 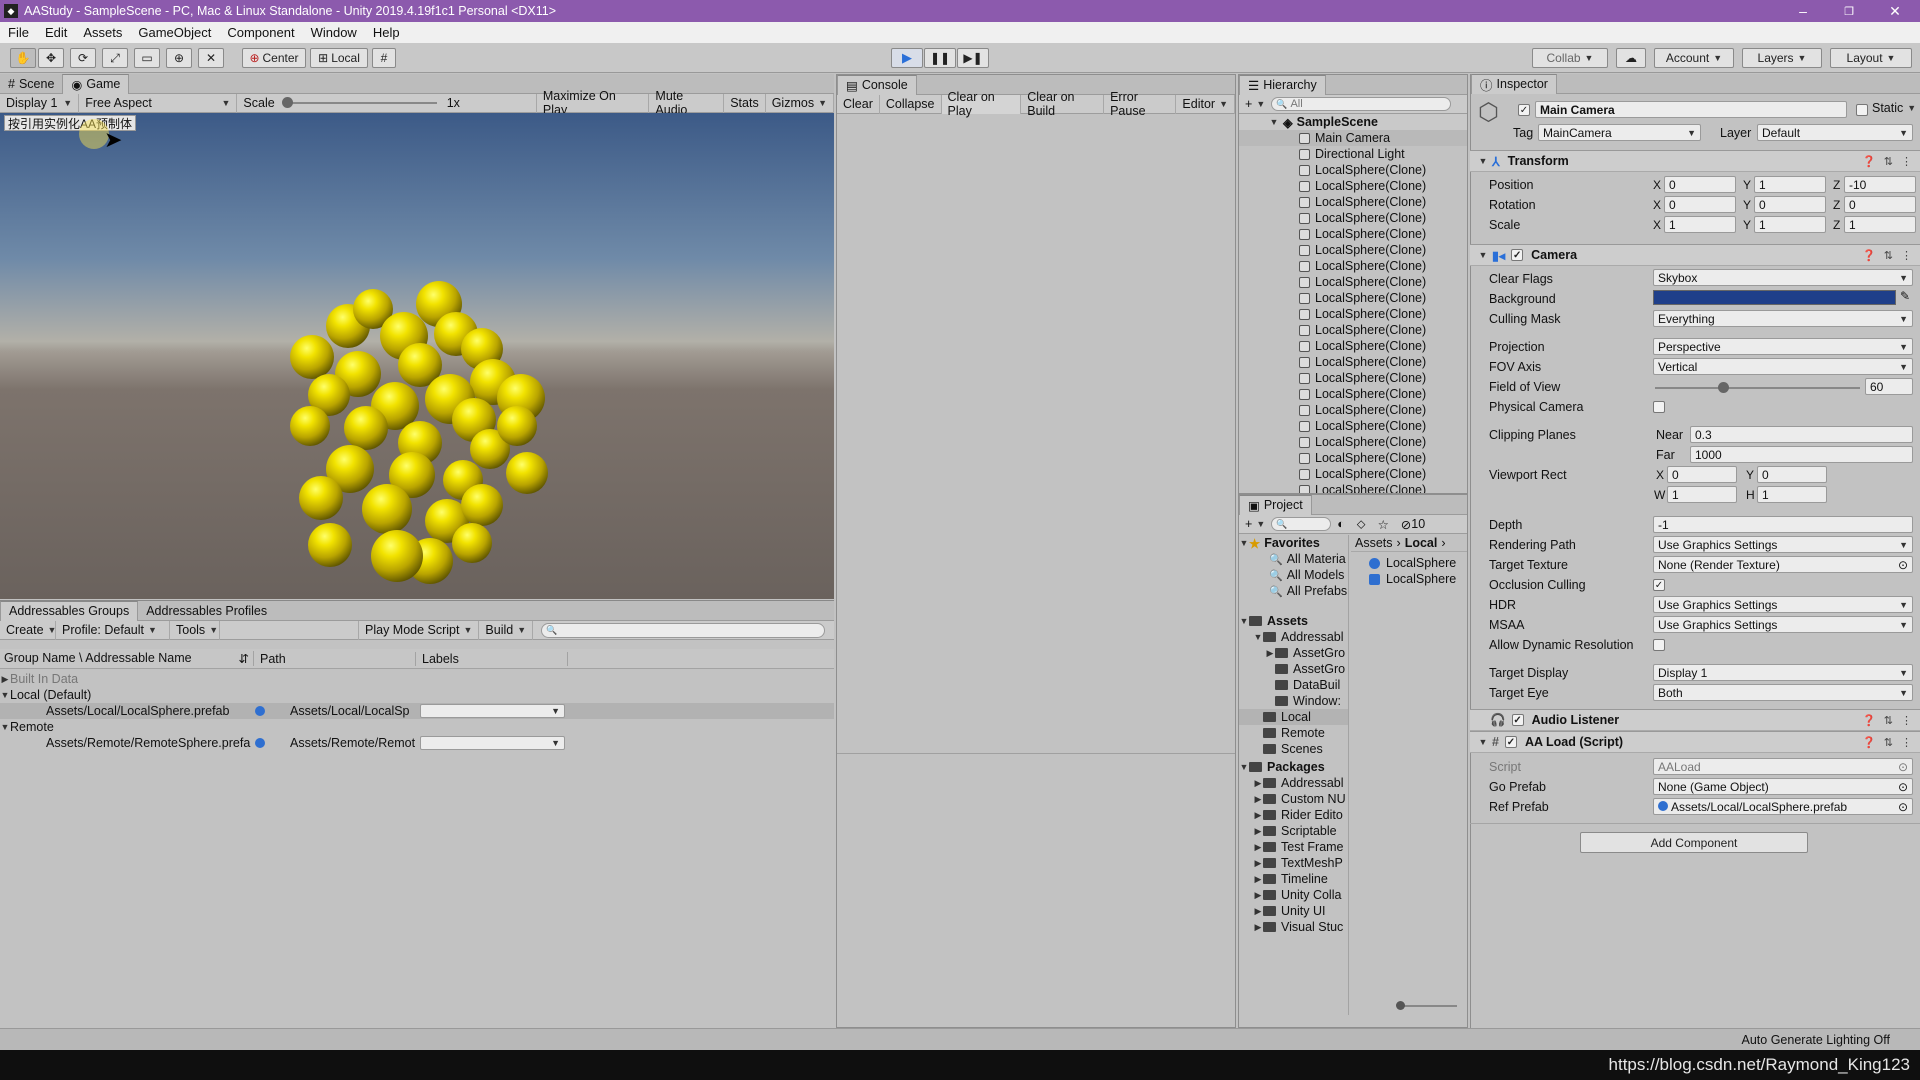 I want to click on stats-button: Stats, so click(x=745, y=103).